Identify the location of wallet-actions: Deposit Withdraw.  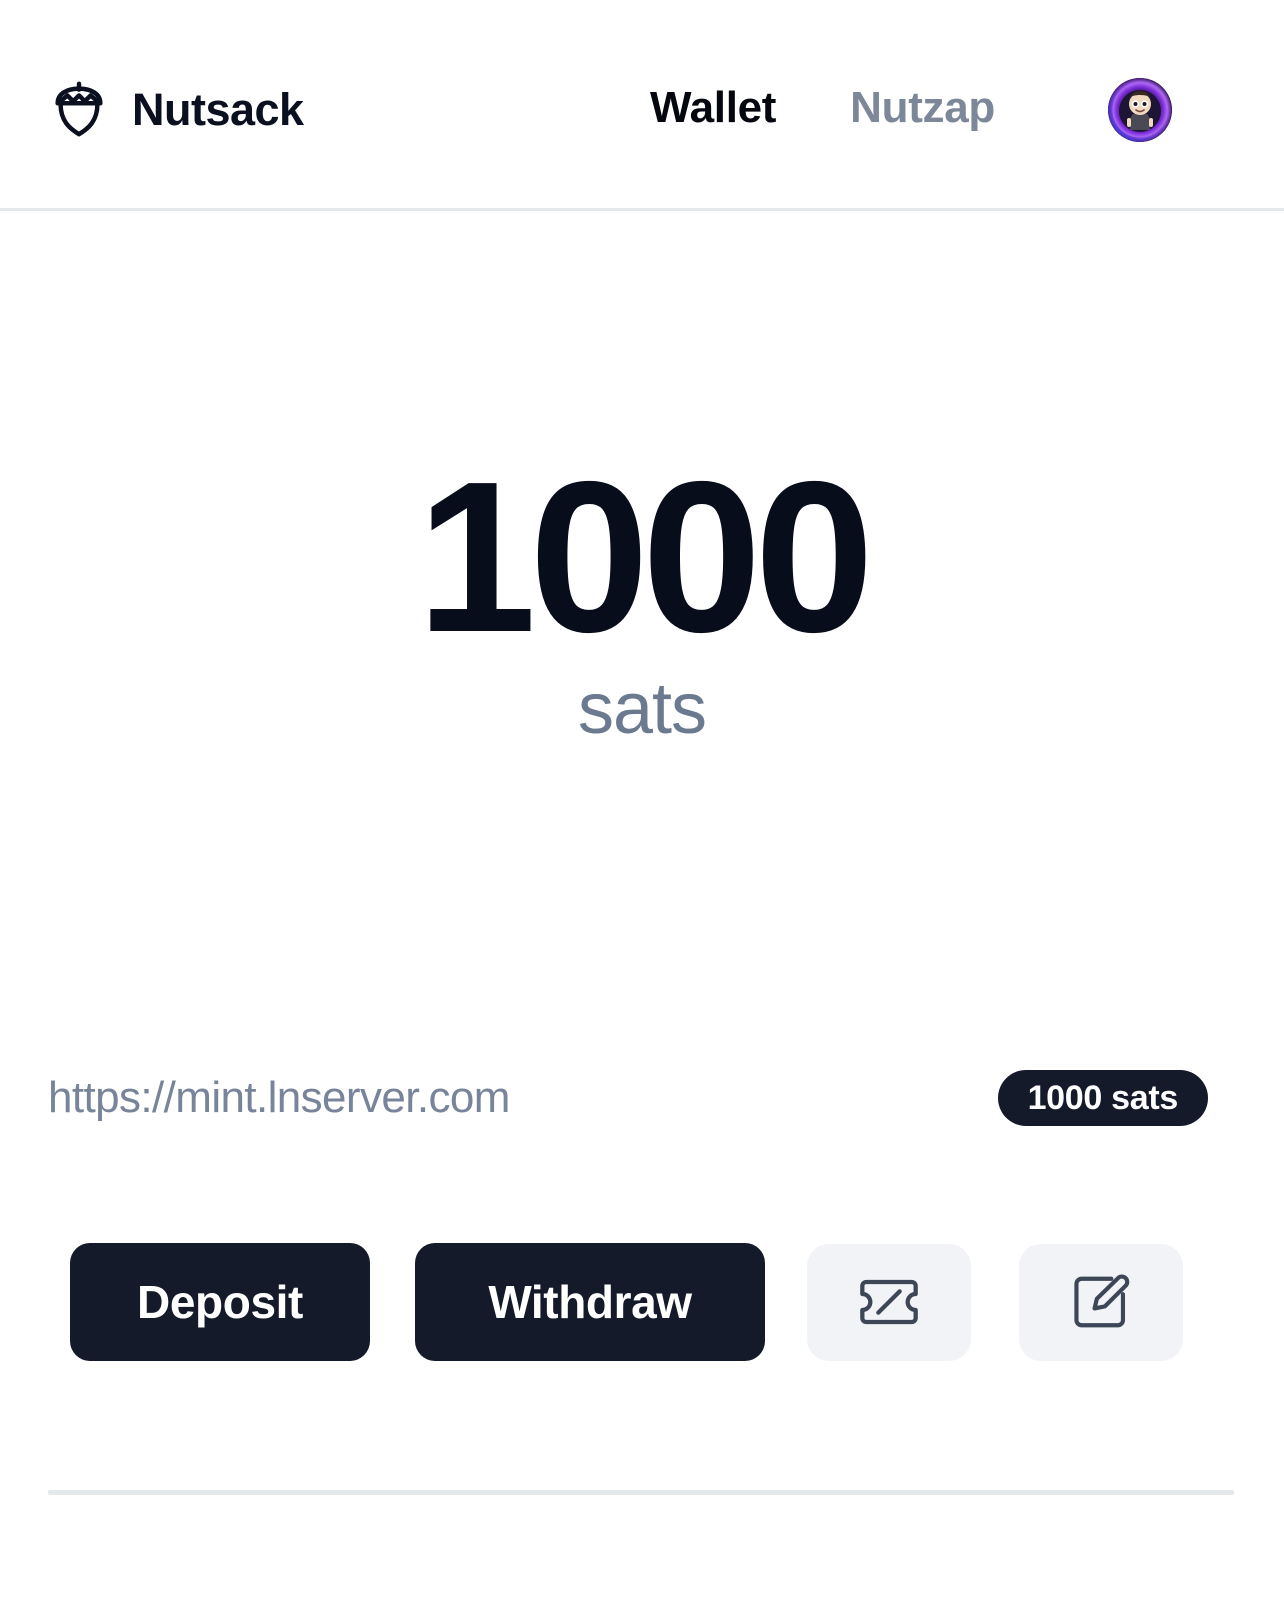
(626, 1302).